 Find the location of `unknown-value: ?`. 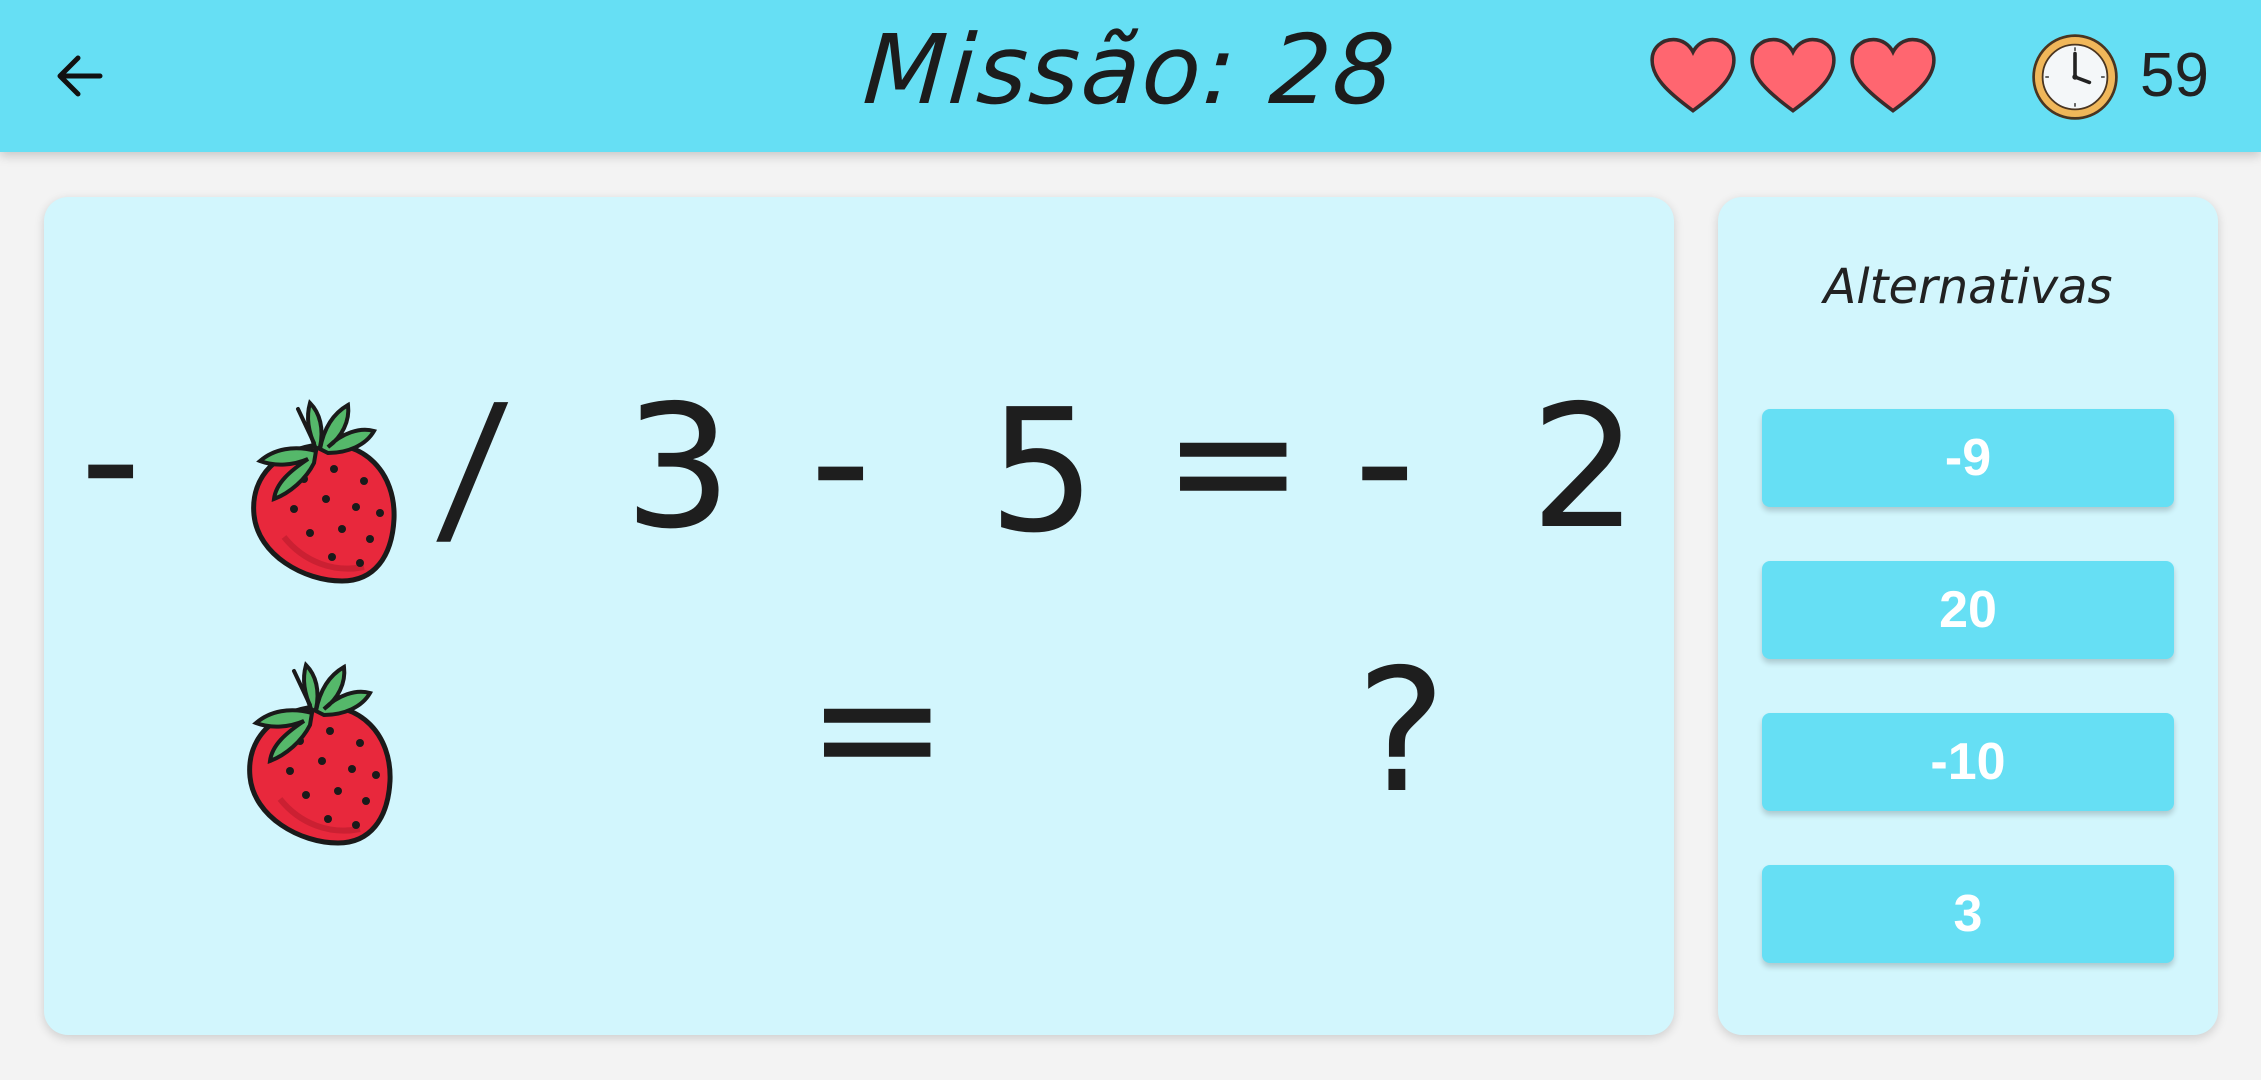

unknown-value: ? is located at coordinates (1401, 732).